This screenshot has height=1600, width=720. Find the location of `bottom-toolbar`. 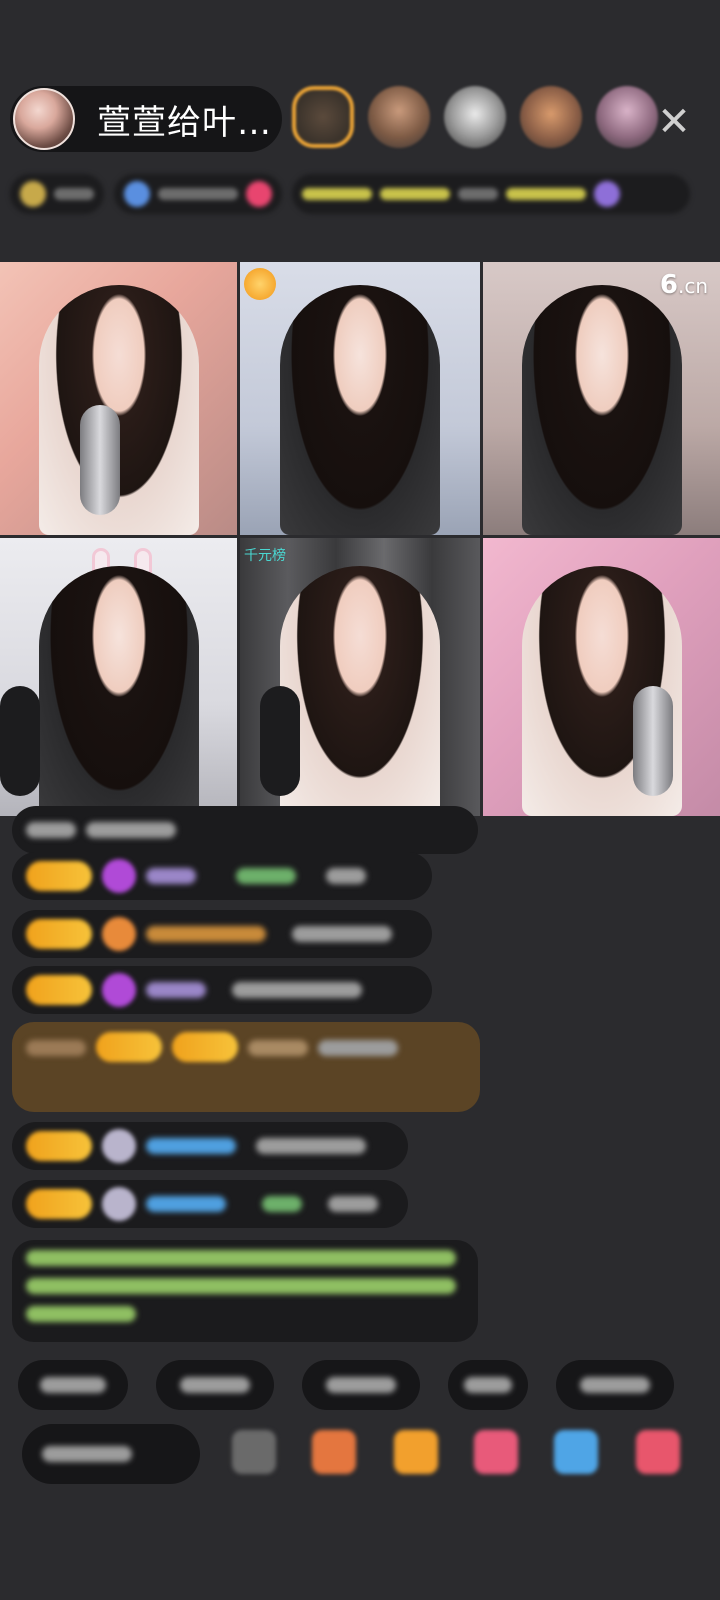

bottom-toolbar is located at coordinates (367, 1456).